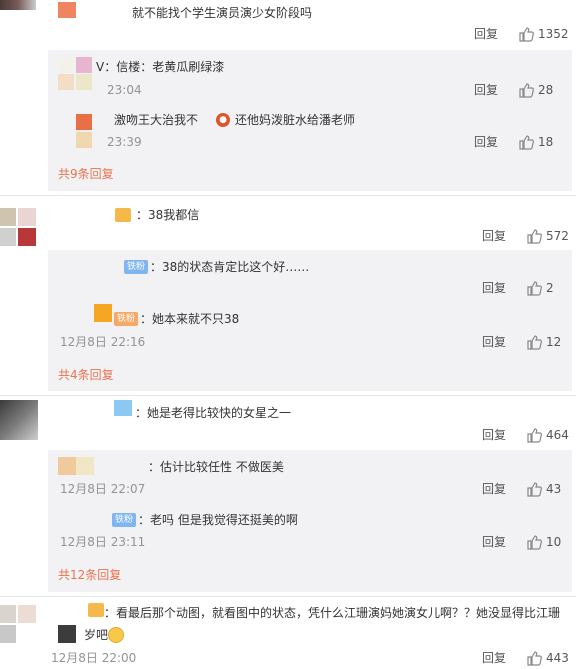  What do you see at coordinates (535, 142) in the screenshot?
I see `like-button: 18` at bounding box center [535, 142].